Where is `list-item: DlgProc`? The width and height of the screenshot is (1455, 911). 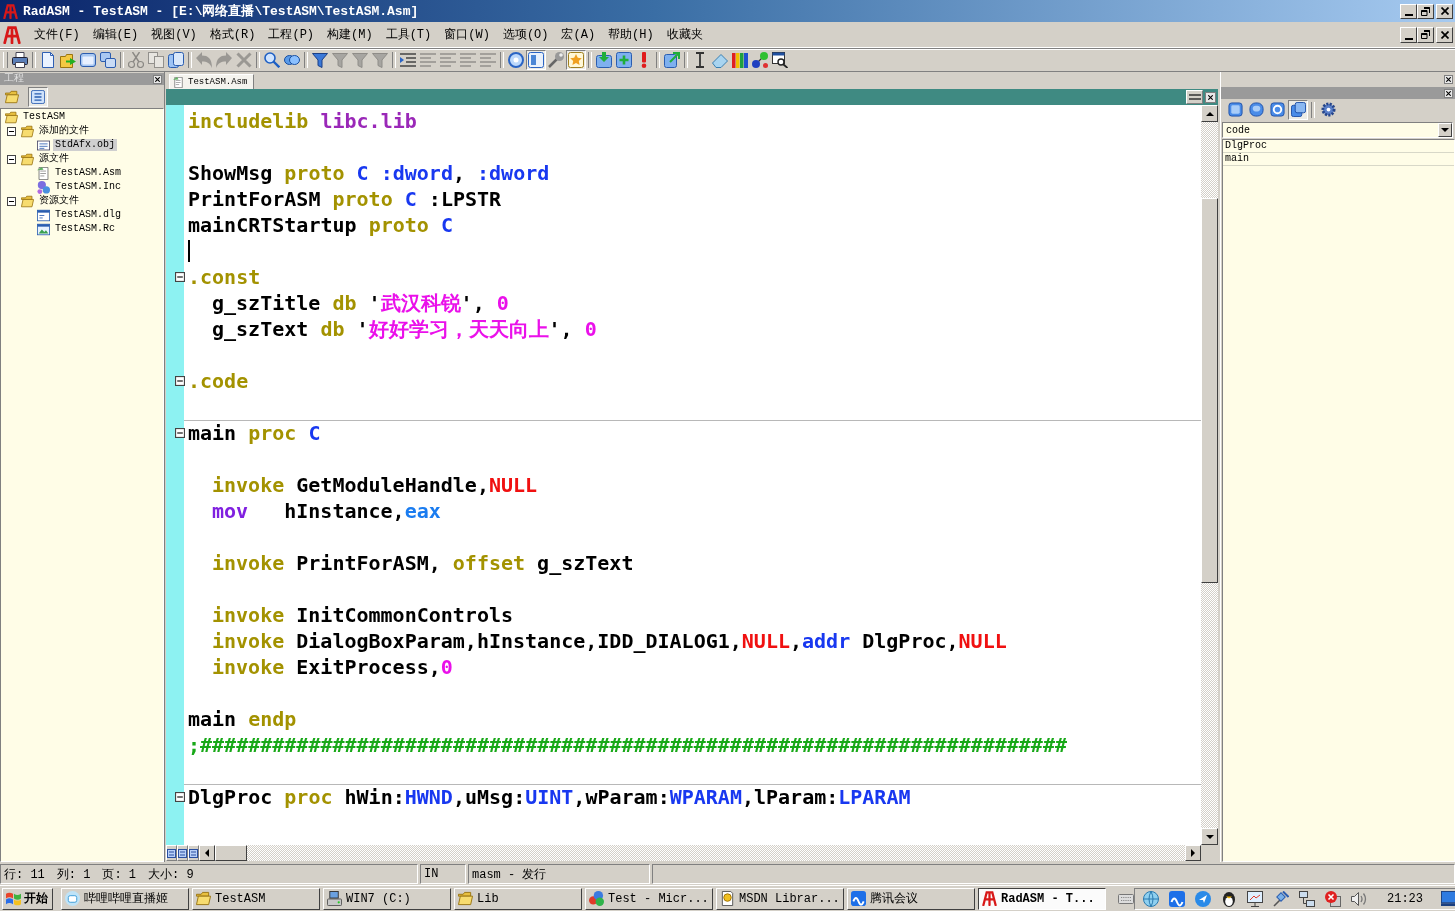
list-item: DlgProc is located at coordinates (1338, 146).